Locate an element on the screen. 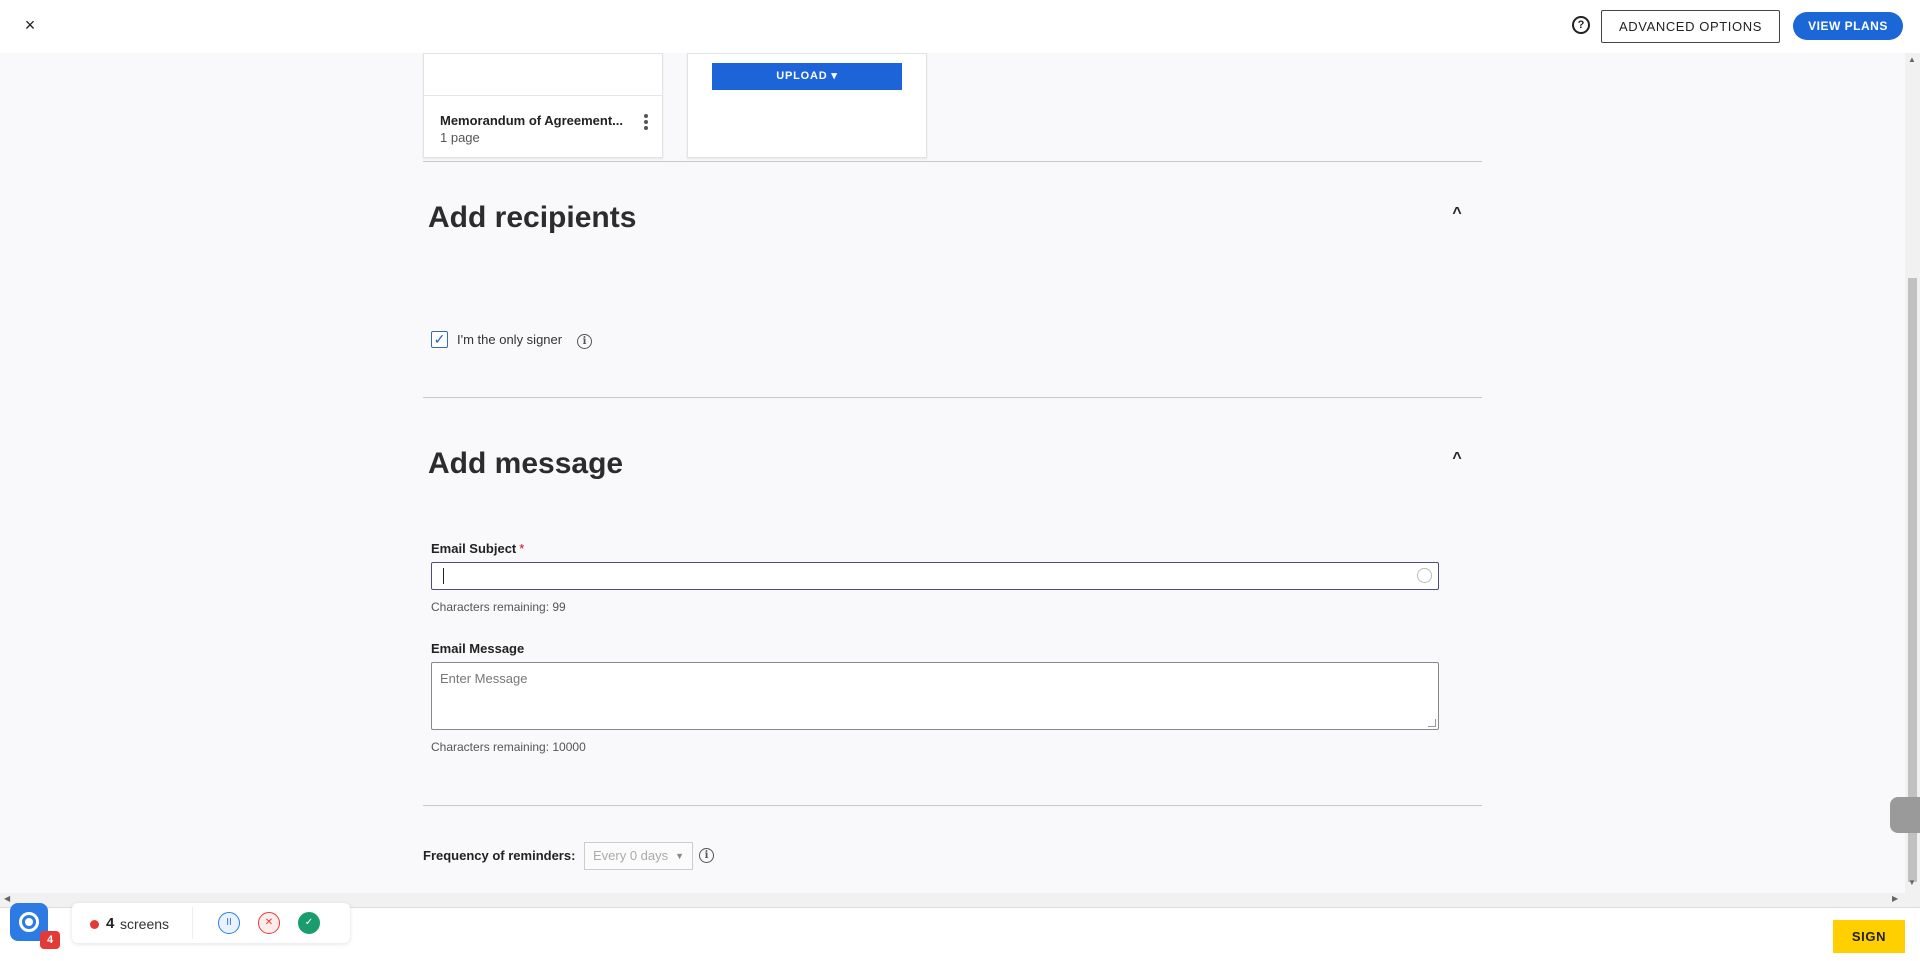 This screenshot has height=961, width=1920. add-message-heading: Add message is located at coordinates (526, 463).